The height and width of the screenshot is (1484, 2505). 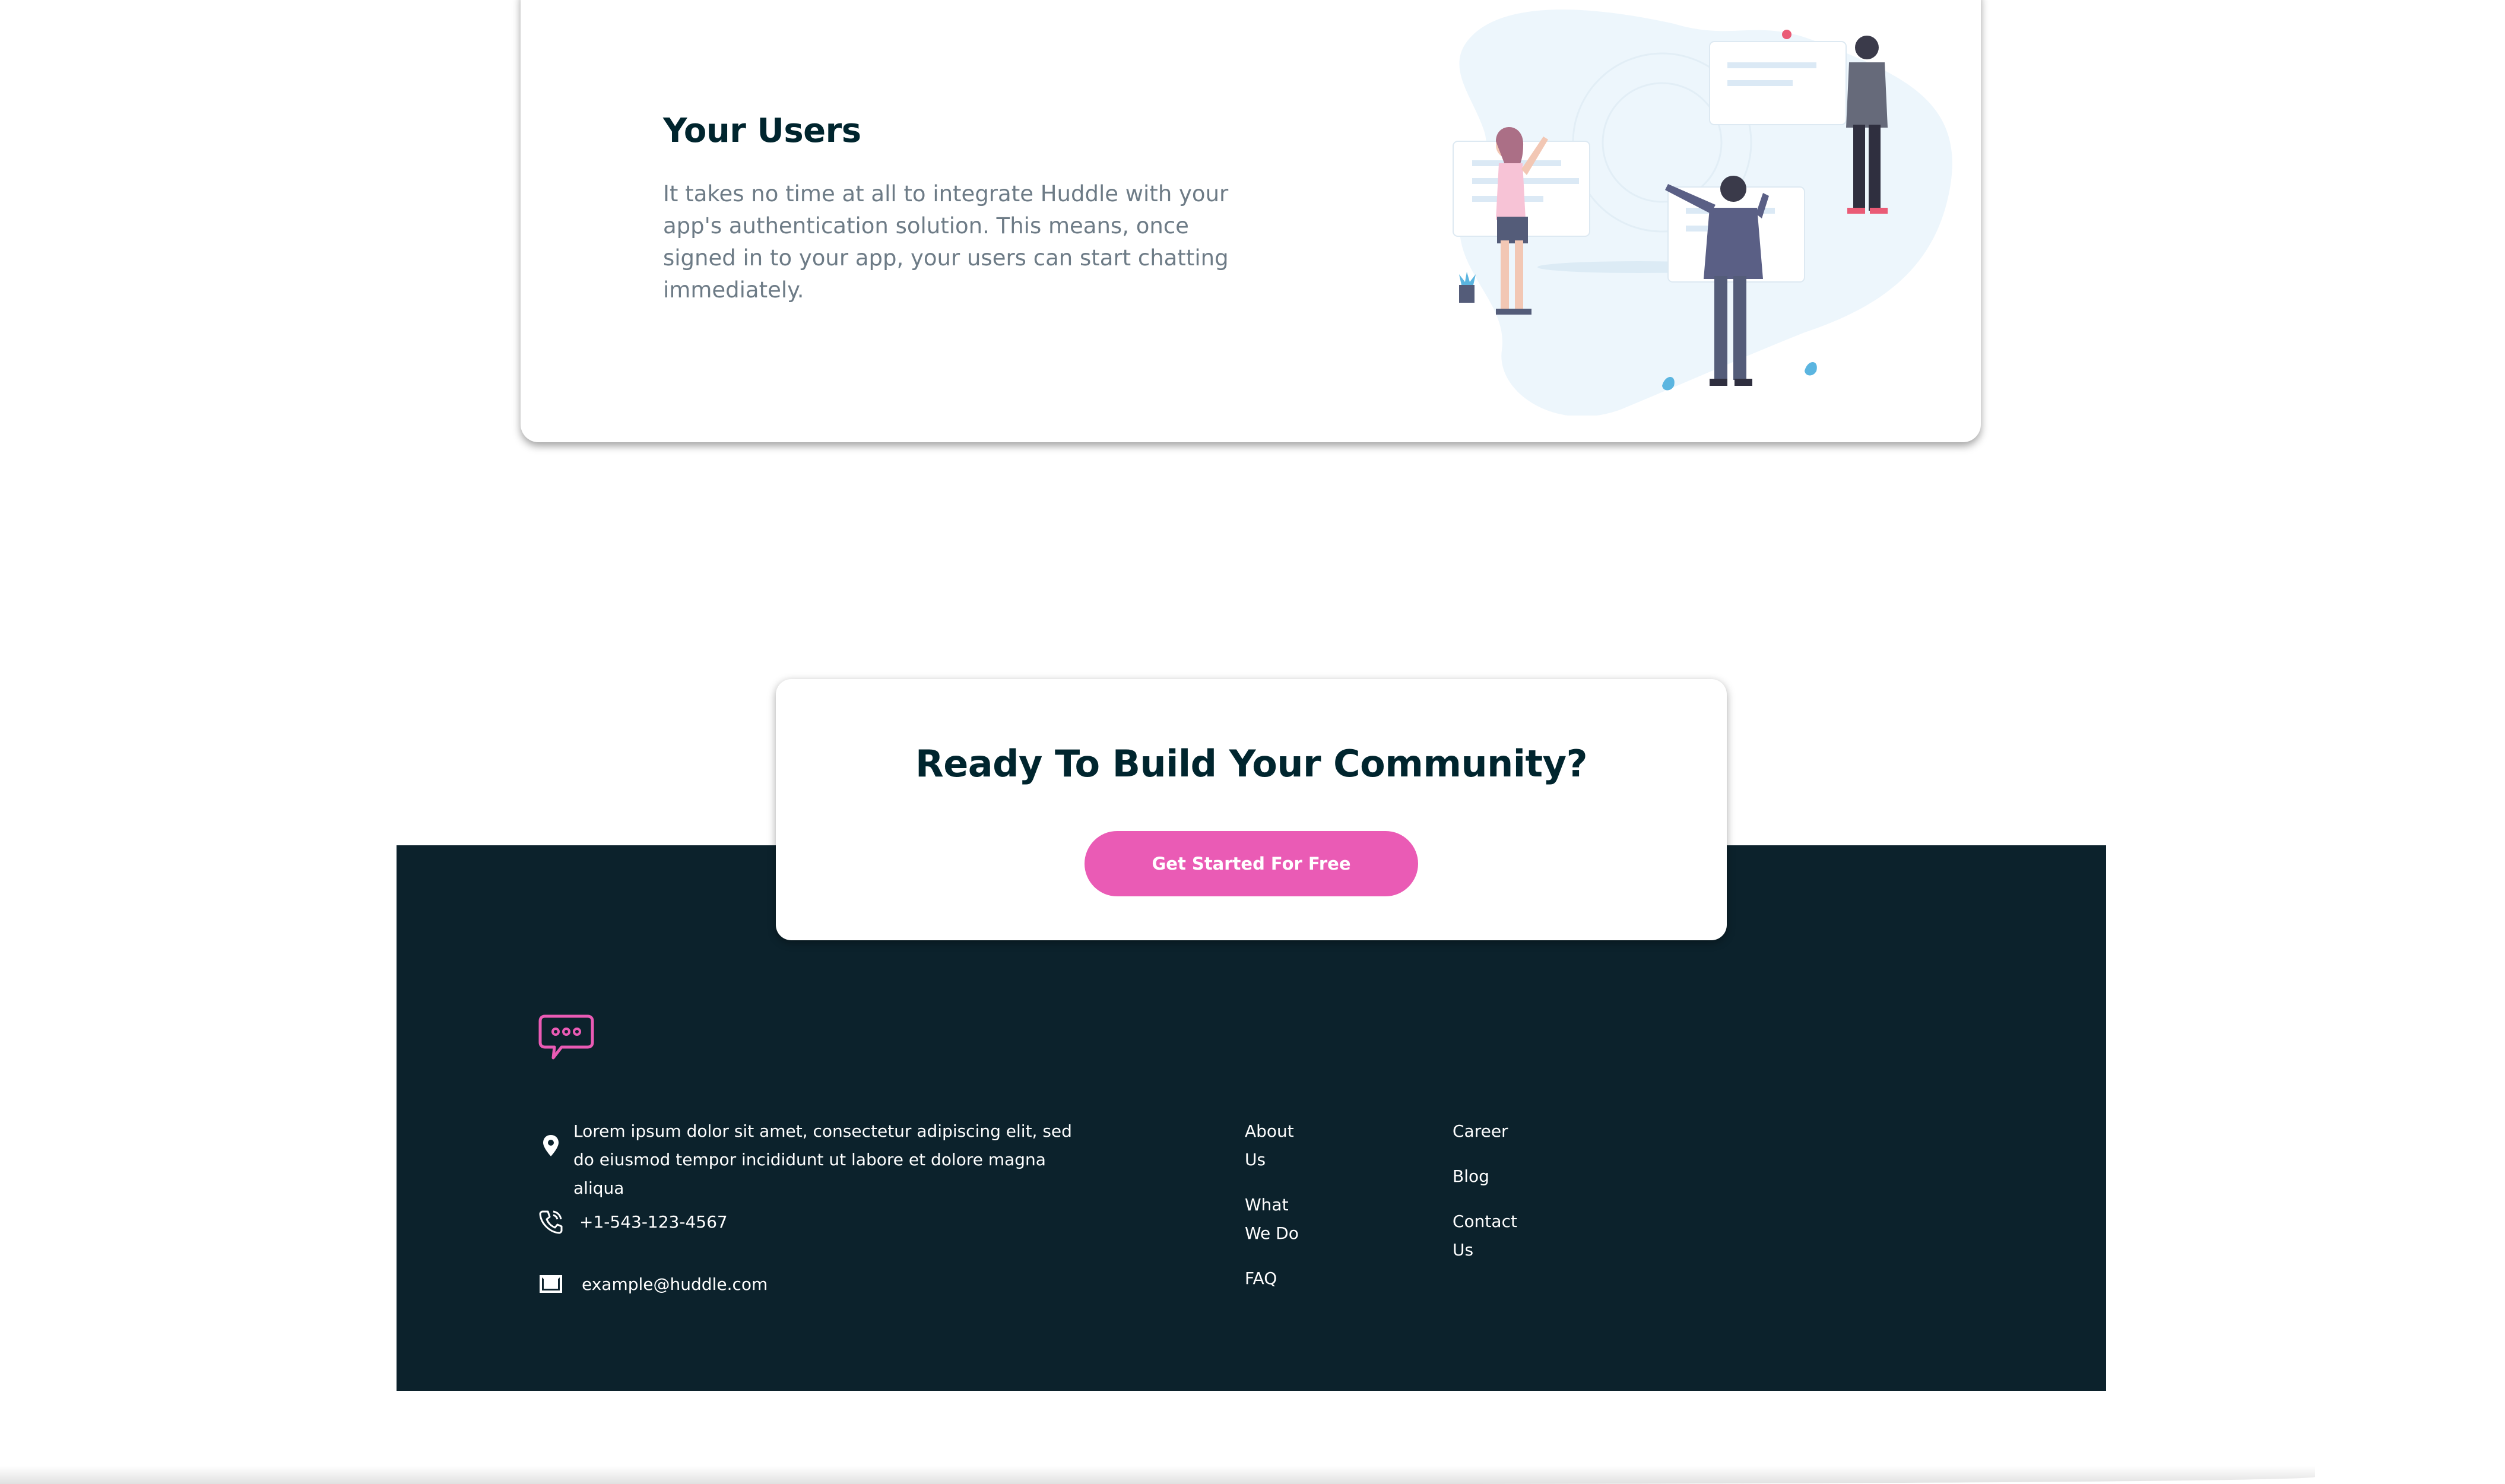 What do you see at coordinates (551, 1145) in the screenshot?
I see `location-pin-icon` at bounding box center [551, 1145].